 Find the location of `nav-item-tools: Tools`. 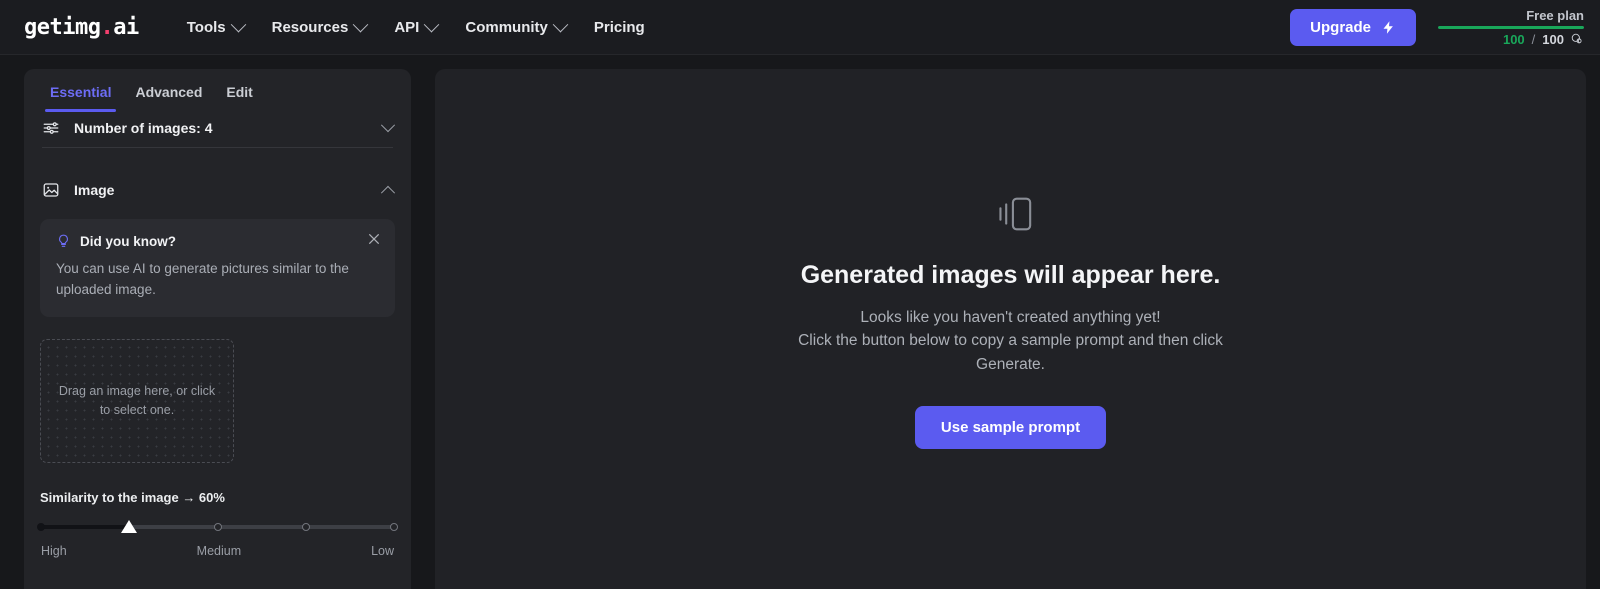

nav-item-tools: Tools is located at coordinates (215, 27).